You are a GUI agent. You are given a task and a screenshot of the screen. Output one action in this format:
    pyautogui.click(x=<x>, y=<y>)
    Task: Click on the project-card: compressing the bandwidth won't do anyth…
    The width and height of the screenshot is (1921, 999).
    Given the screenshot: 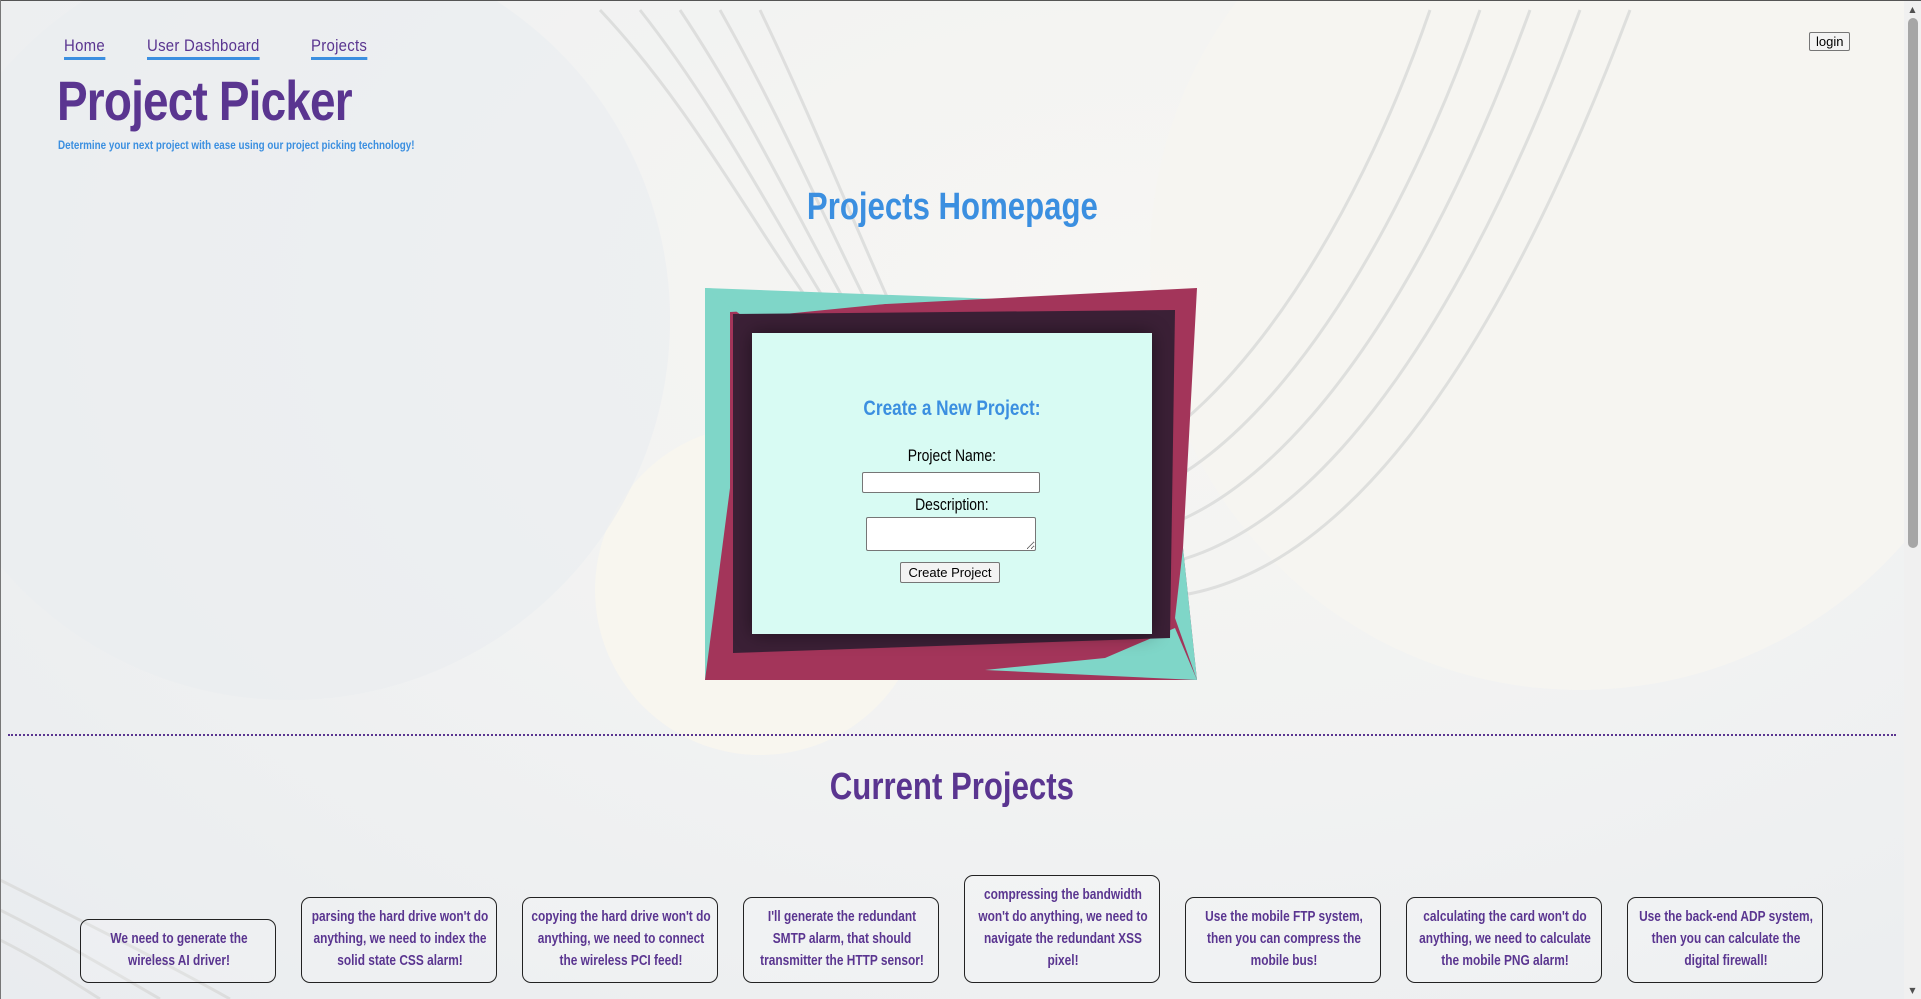 What is the action you would take?
    pyautogui.click(x=1062, y=929)
    